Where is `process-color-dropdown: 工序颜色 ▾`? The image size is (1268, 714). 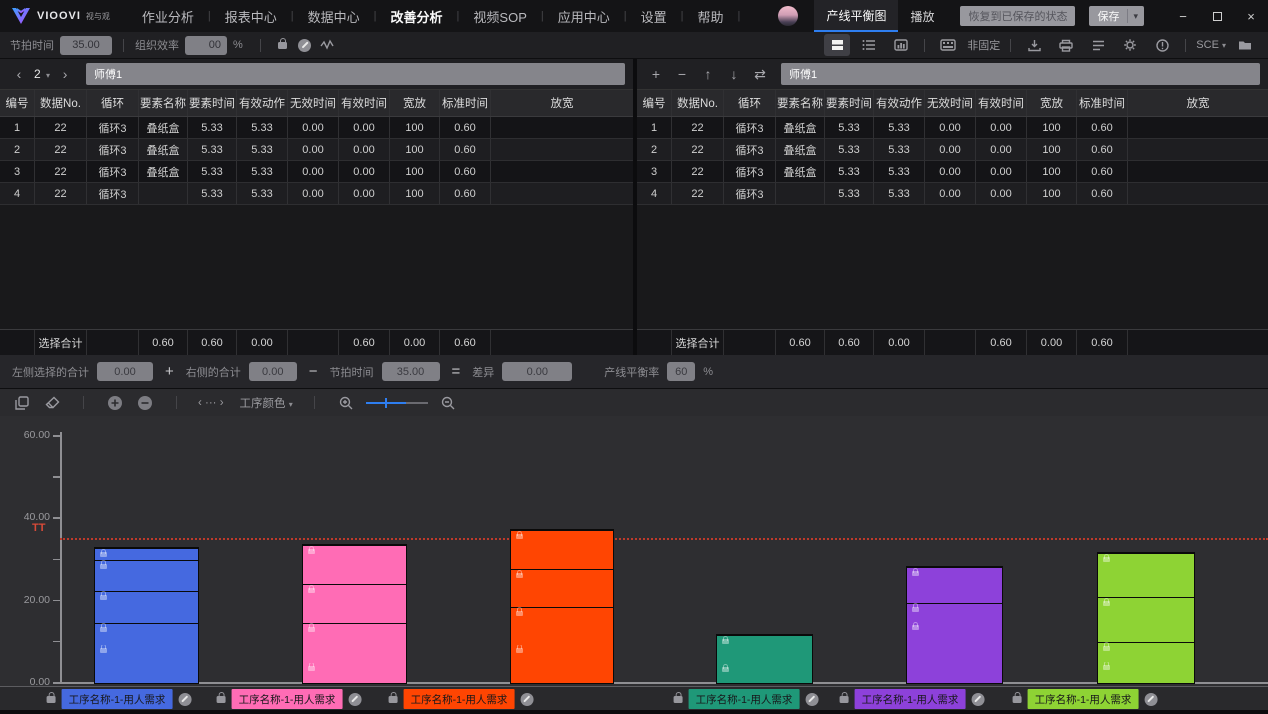 process-color-dropdown: 工序颜色 ▾ is located at coordinates (266, 403).